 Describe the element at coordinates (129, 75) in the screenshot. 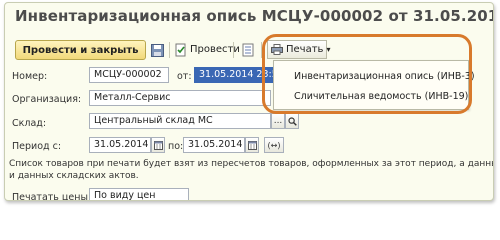

I see `number-field: МСЦУ-000002` at that location.